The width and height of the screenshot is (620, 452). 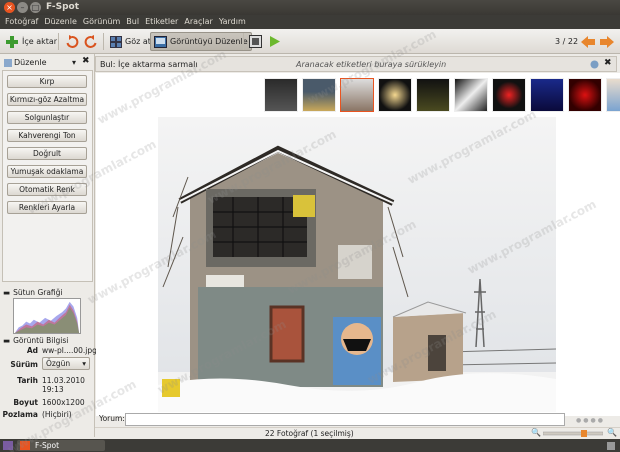 What do you see at coordinates (567, 41) in the screenshot?
I see `photo-counter: 3 / 22` at bounding box center [567, 41].